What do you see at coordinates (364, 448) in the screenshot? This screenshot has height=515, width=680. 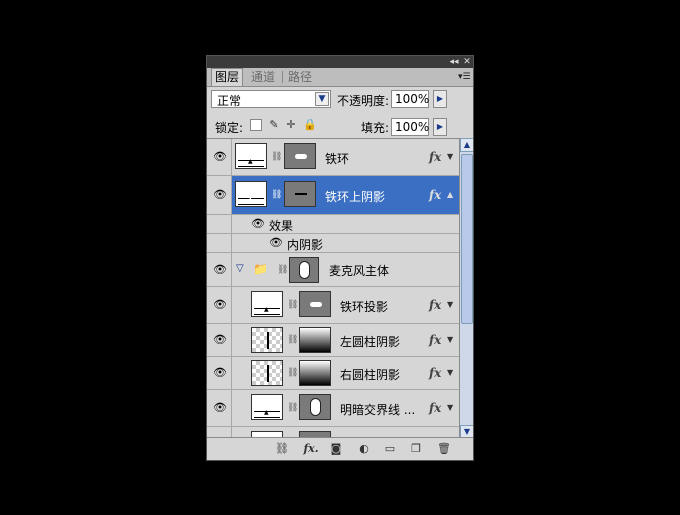 I see `adjustment-layer-icon: ◐` at bounding box center [364, 448].